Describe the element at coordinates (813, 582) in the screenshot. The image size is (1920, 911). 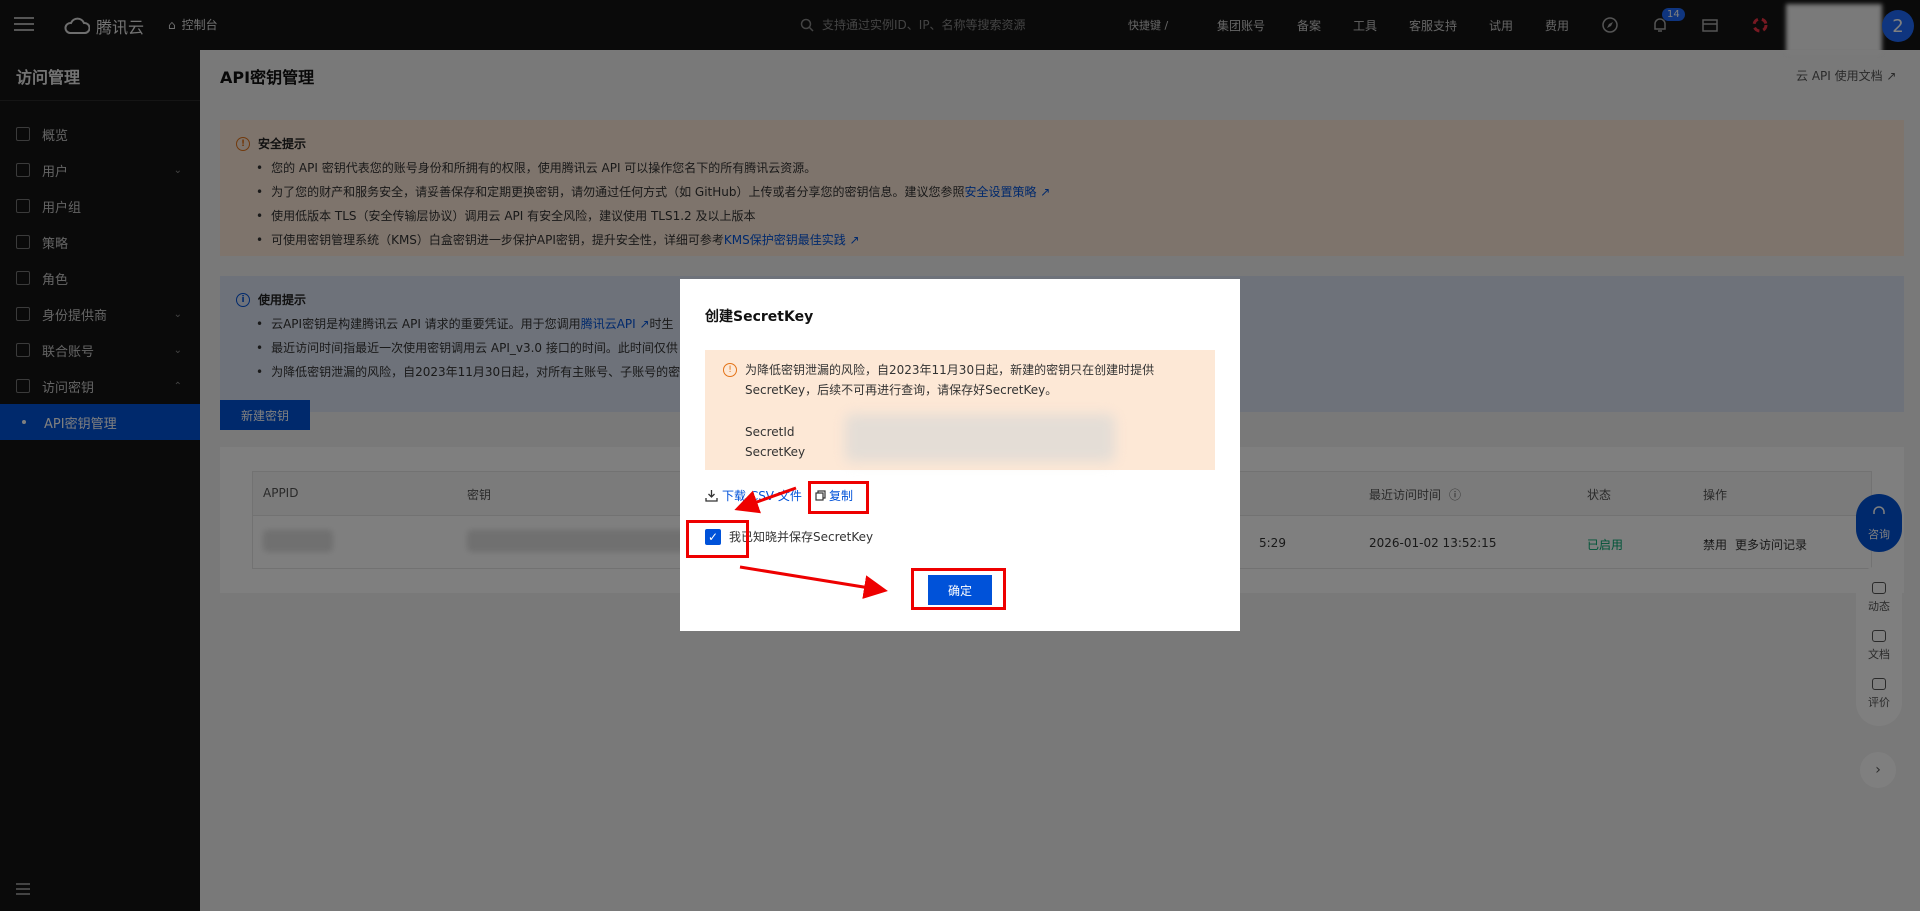
I see `arrow-to-confirm` at that location.